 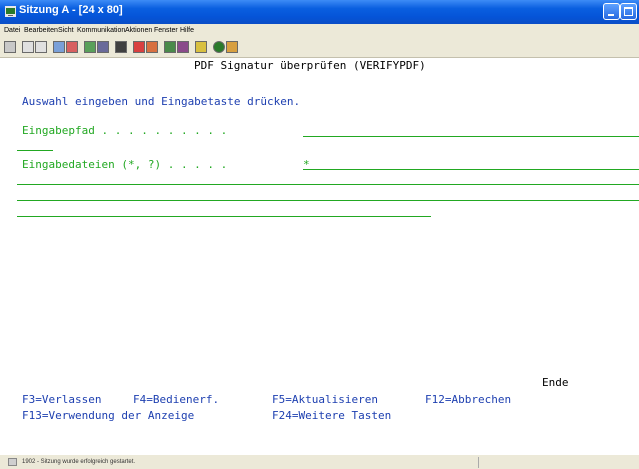 I want to click on maximize-button, so click(x=628, y=11).